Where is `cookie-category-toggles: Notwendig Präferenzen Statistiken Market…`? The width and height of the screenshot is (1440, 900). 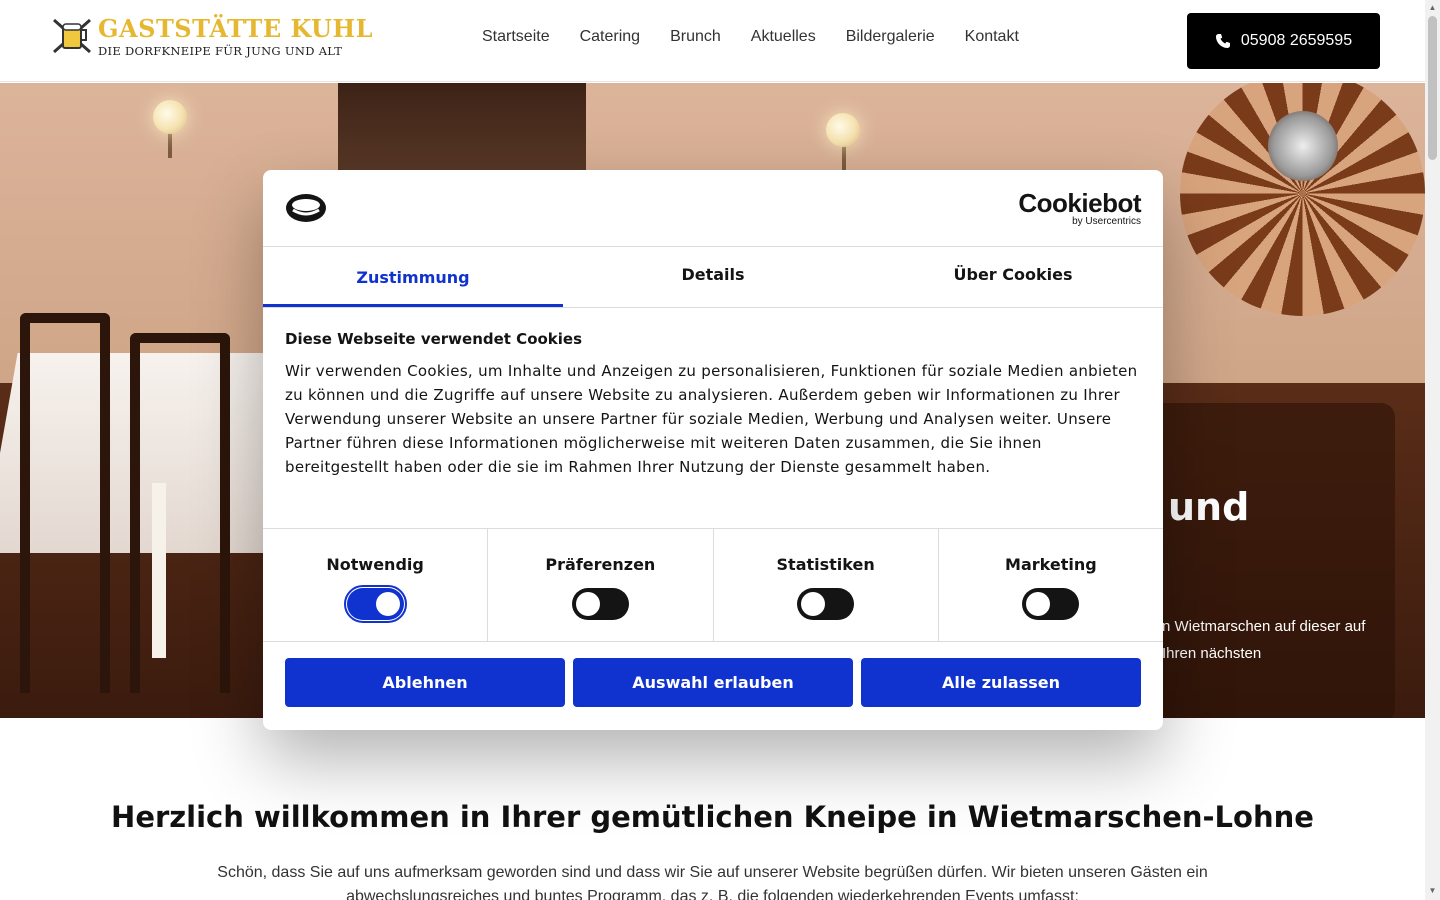
cookie-category-toggles: Notwendig Präferenzen Statistiken Market… is located at coordinates (713, 585).